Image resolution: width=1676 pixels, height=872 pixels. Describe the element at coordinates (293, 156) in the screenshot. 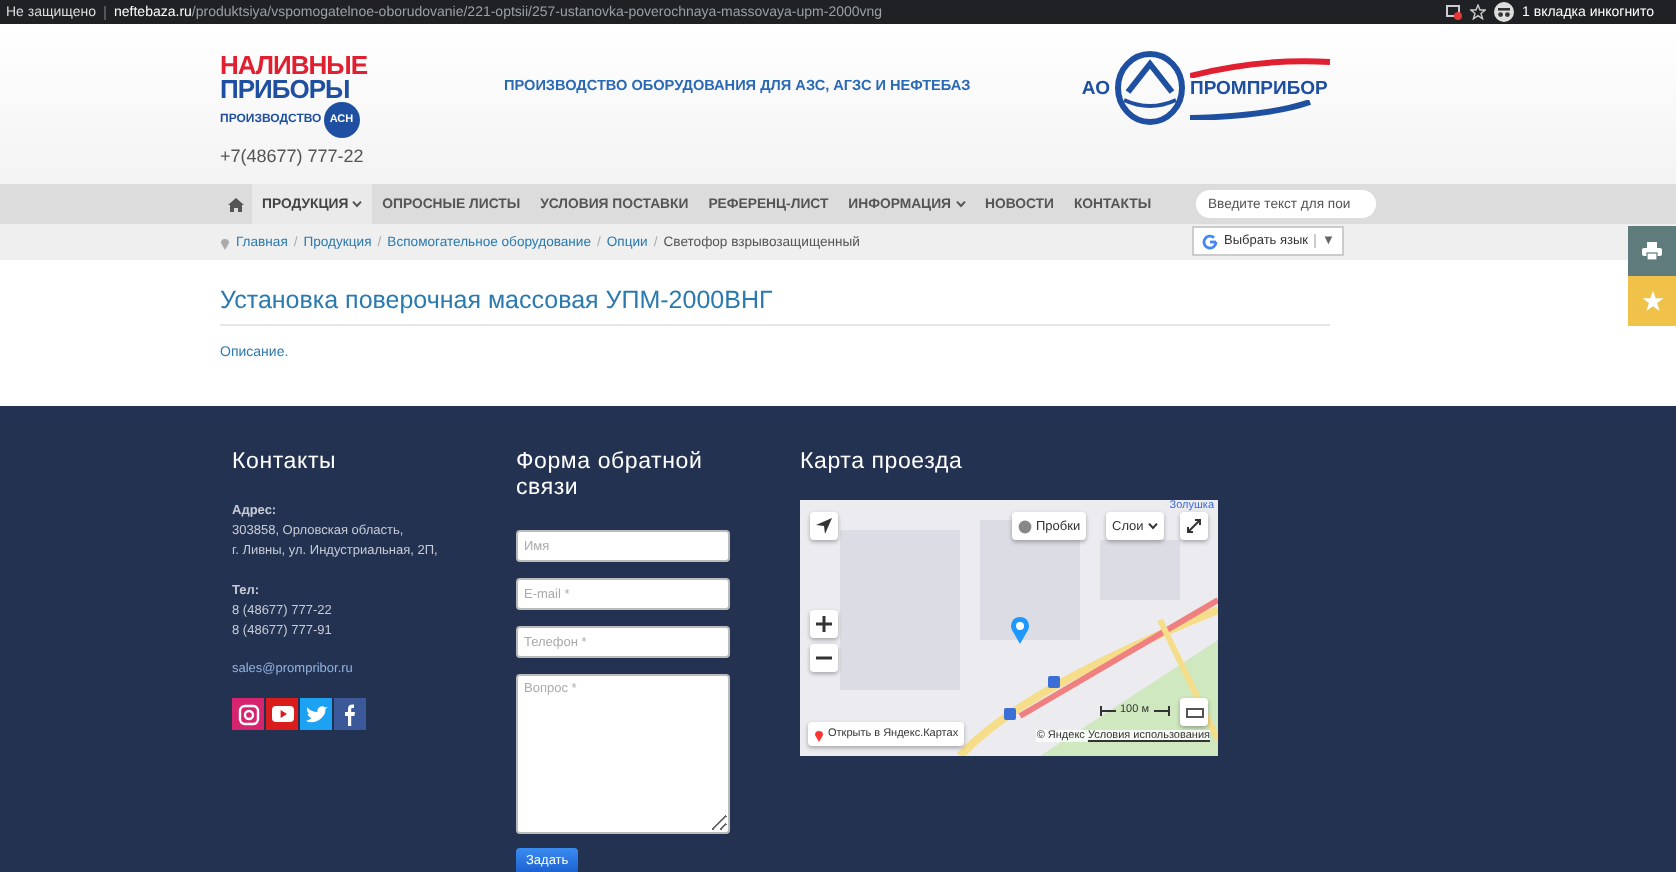

I see `phone-number: +7(48677) 777-22` at that location.